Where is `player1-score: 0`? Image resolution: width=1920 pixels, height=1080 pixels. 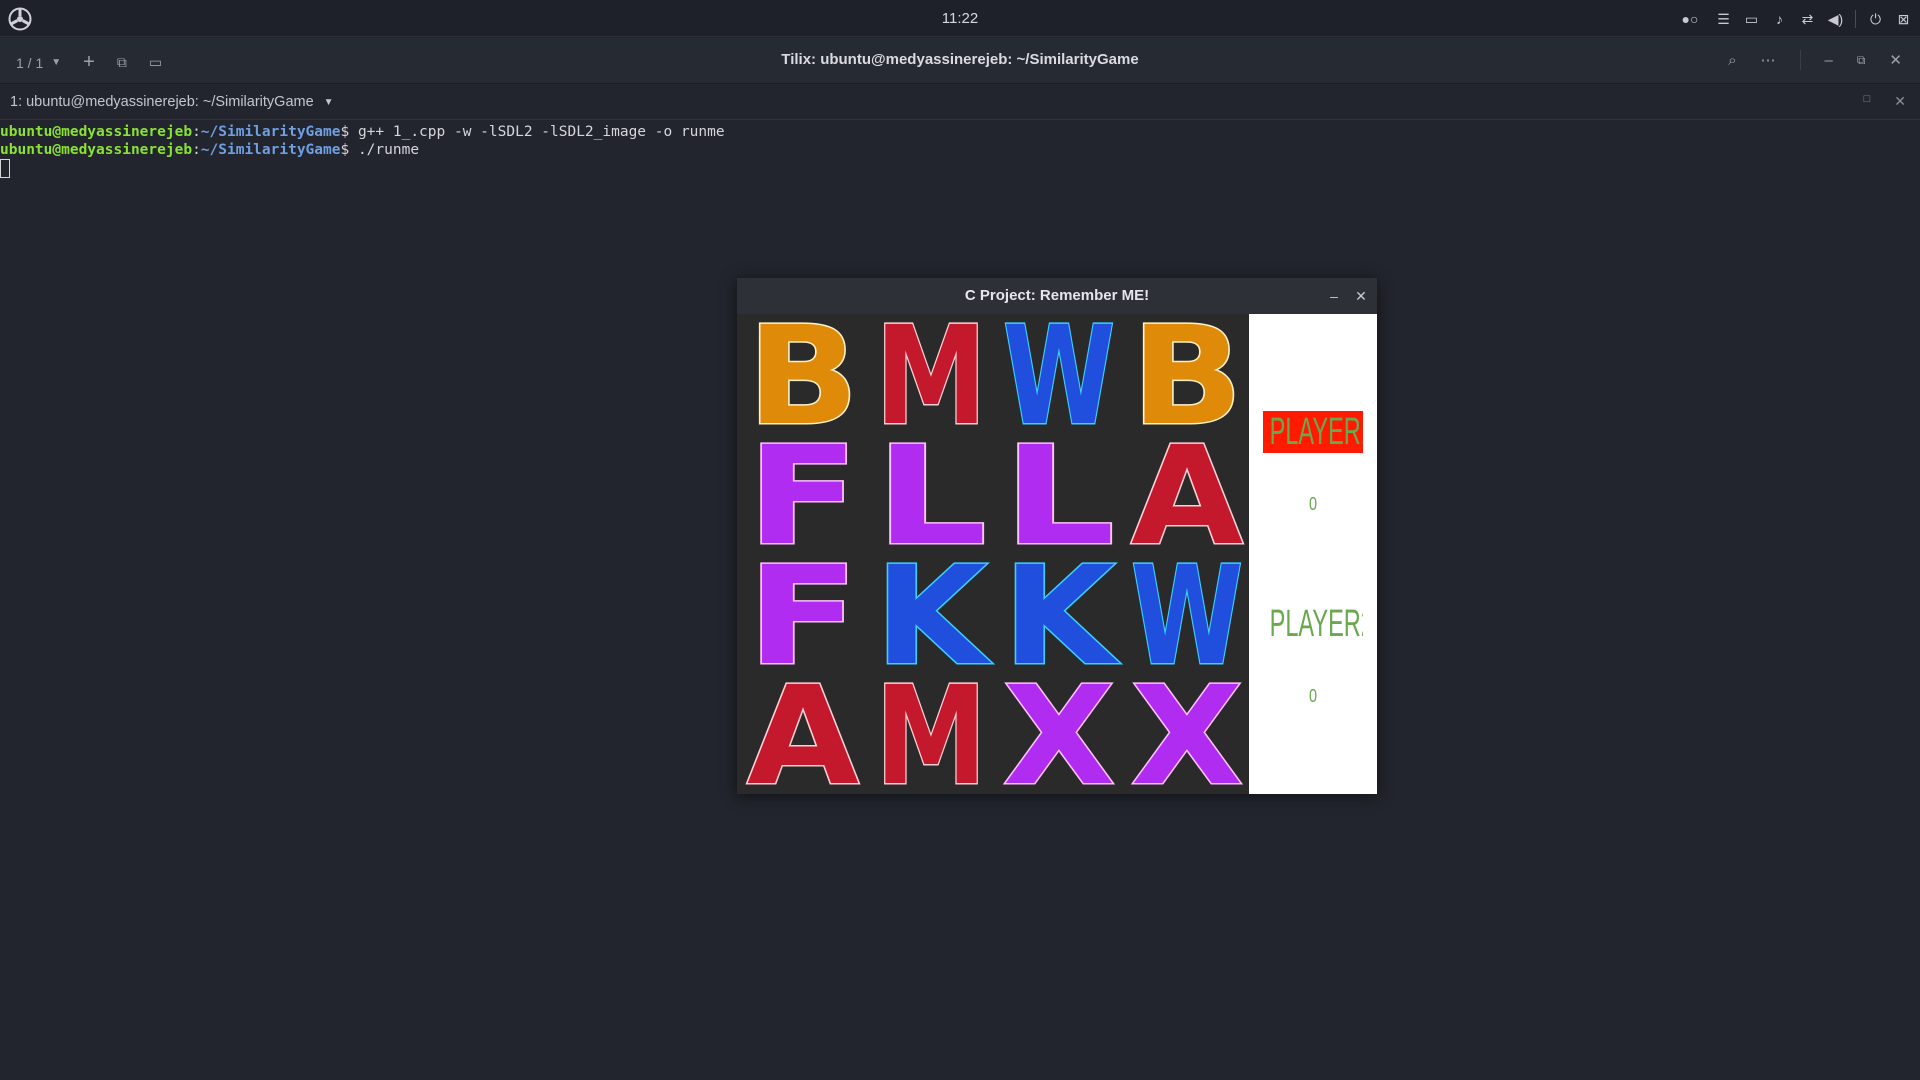
player1-score: 0 is located at coordinates (1312, 504).